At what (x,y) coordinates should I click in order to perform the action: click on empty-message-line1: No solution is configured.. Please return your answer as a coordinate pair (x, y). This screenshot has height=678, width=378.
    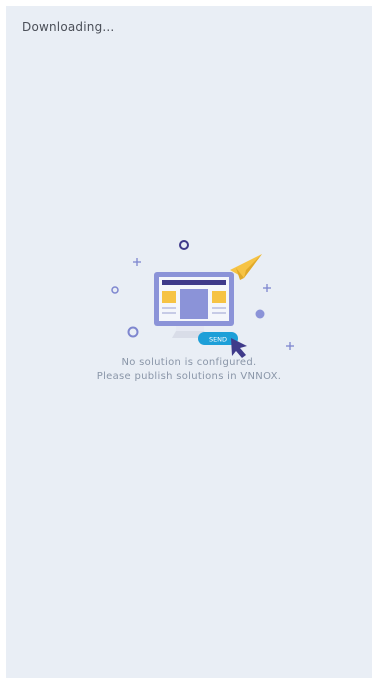
    Looking at the image, I should click on (189, 362).